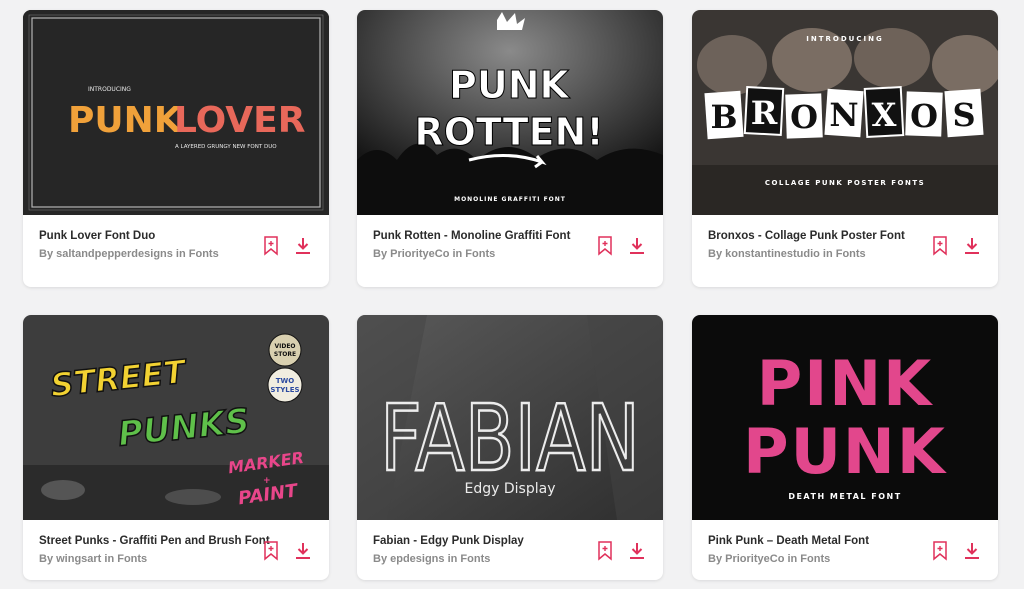 The image size is (1024, 589). I want to click on art-word-rotten: ROTTEN!, so click(508, 132).